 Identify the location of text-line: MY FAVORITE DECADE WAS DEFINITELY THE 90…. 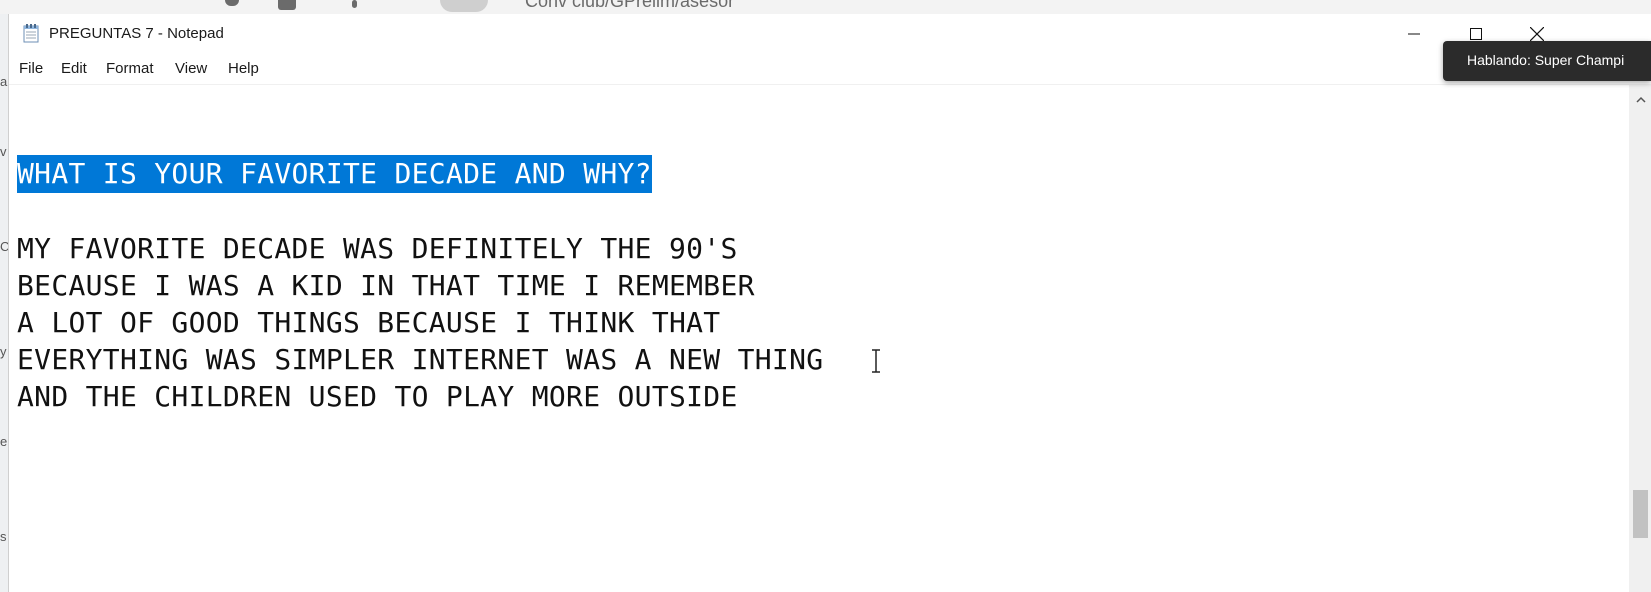
(377, 249).